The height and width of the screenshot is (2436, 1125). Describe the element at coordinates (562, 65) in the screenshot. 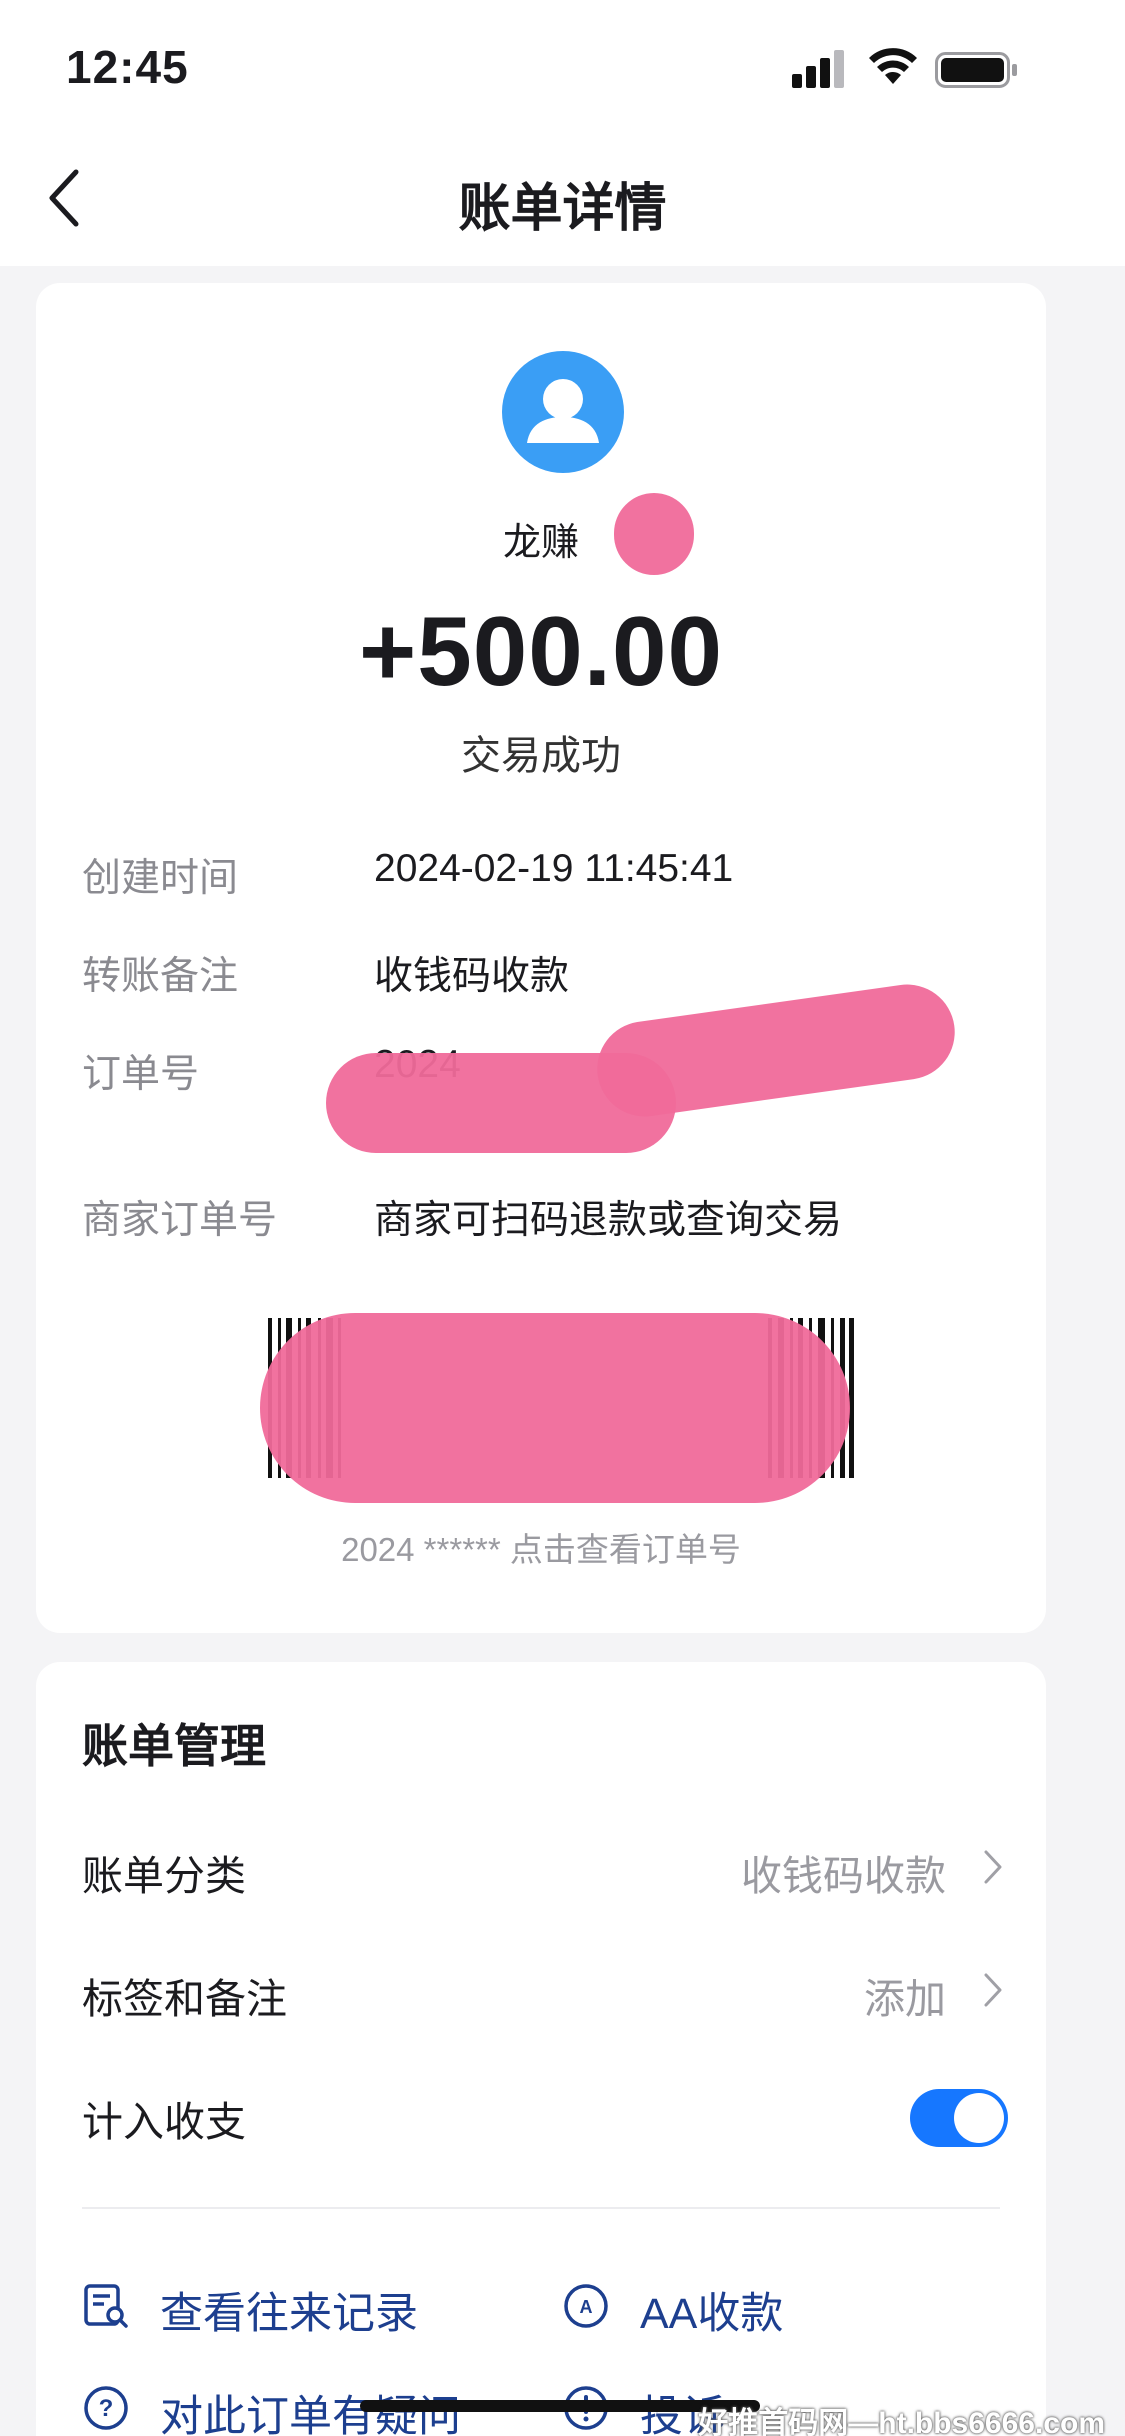

I see `status-bar: 12:45` at that location.